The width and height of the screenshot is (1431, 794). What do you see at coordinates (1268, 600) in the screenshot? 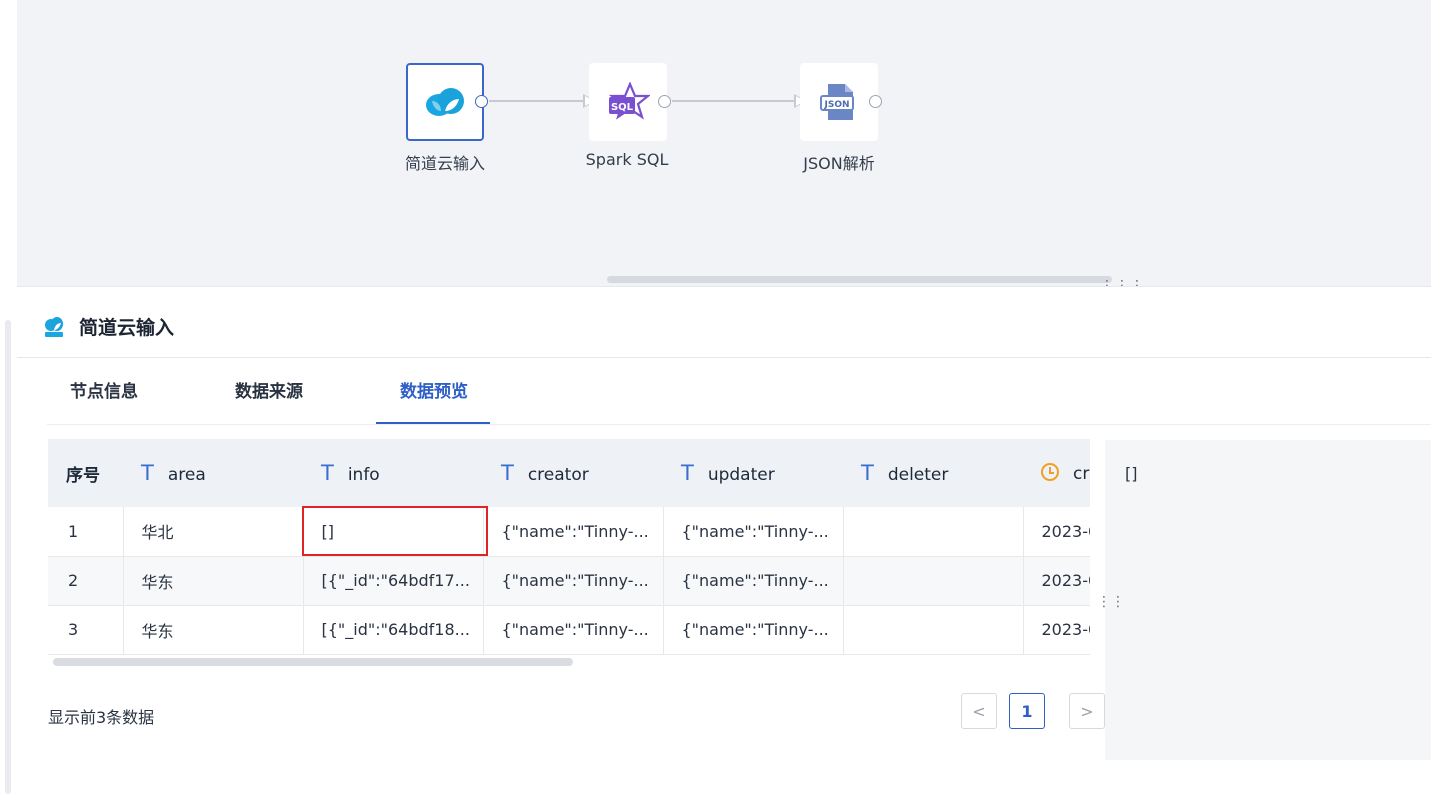
I see `cell-detail-panel: []` at bounding box center [1268, 600].